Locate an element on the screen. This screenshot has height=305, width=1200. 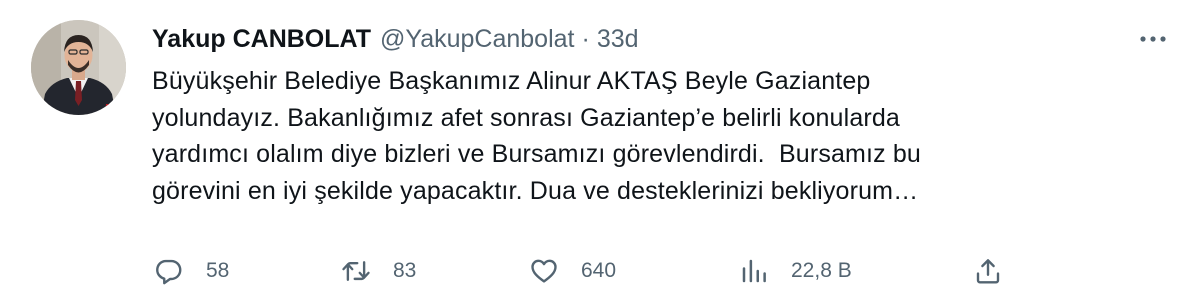
like-count: 640 is located at coordinates (599, 270).